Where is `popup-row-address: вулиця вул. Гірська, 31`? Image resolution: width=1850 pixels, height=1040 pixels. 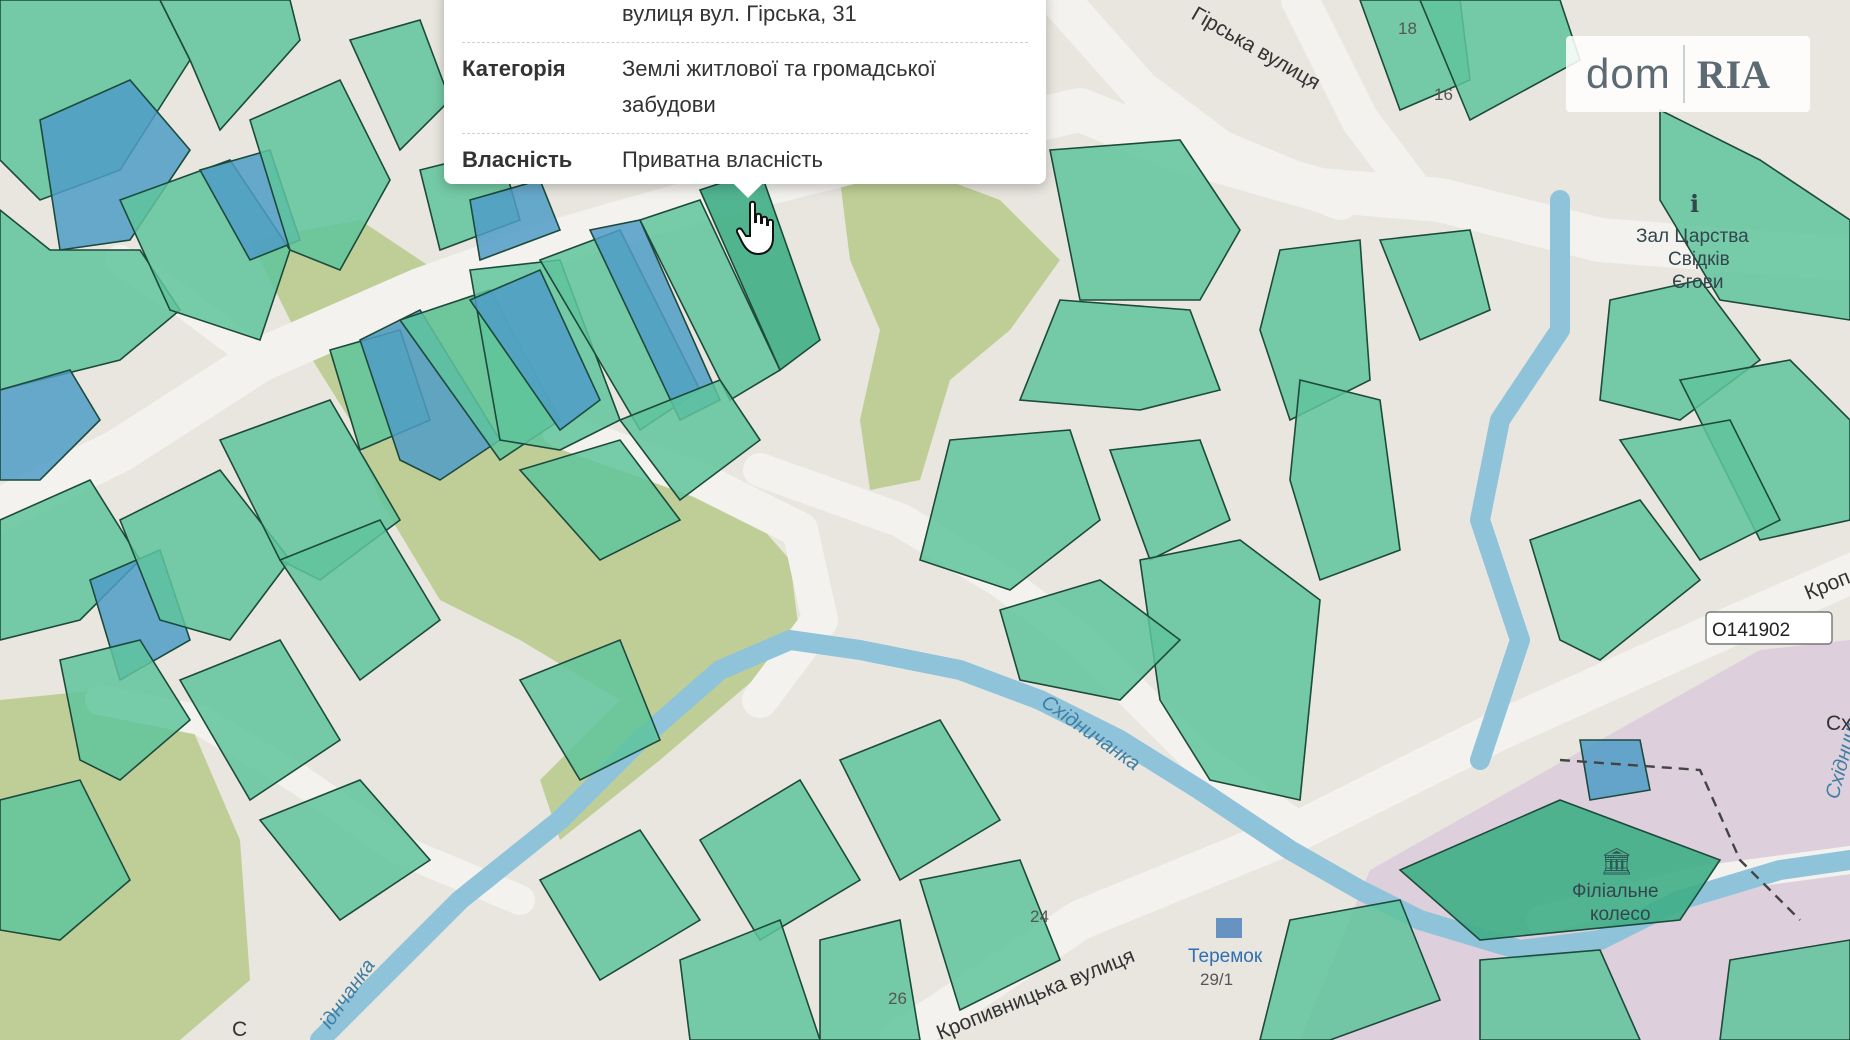
popup-row-address: вулиця вул. Гірська, 31 is located at coordinates (745, 21).